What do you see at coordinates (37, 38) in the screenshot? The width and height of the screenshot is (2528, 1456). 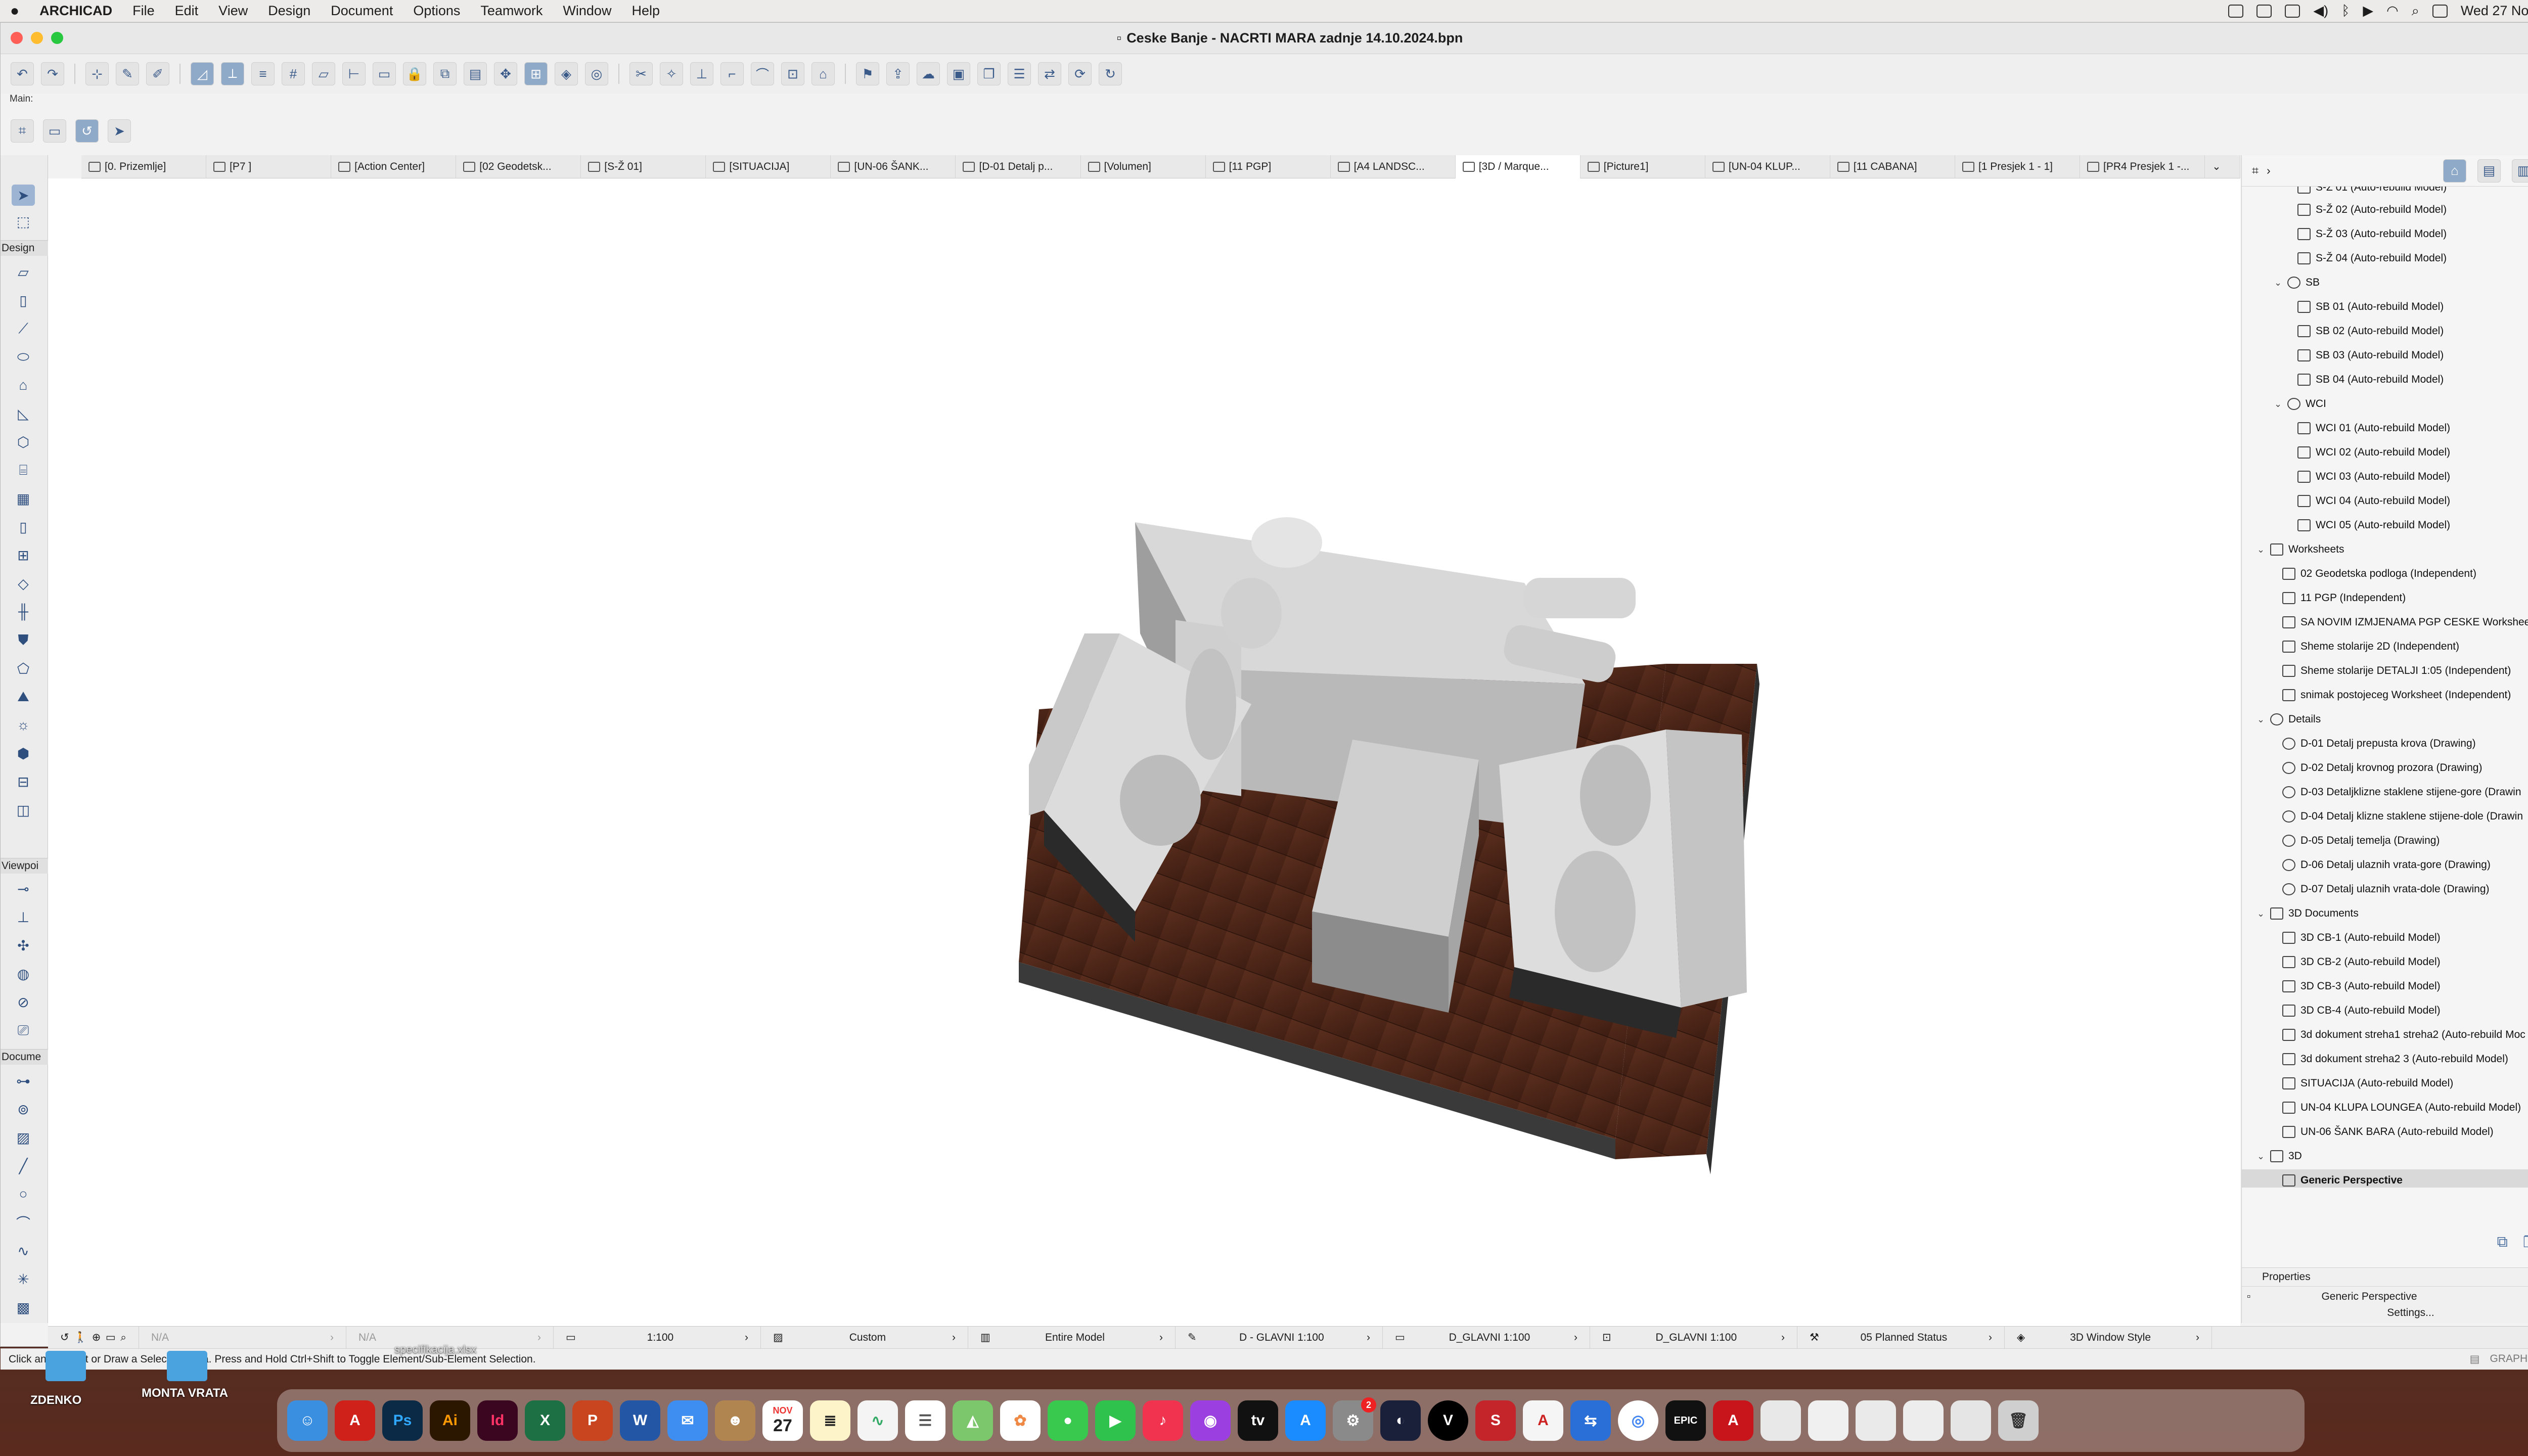 I see `minimize-window-button` at bounding box center [37, 38].